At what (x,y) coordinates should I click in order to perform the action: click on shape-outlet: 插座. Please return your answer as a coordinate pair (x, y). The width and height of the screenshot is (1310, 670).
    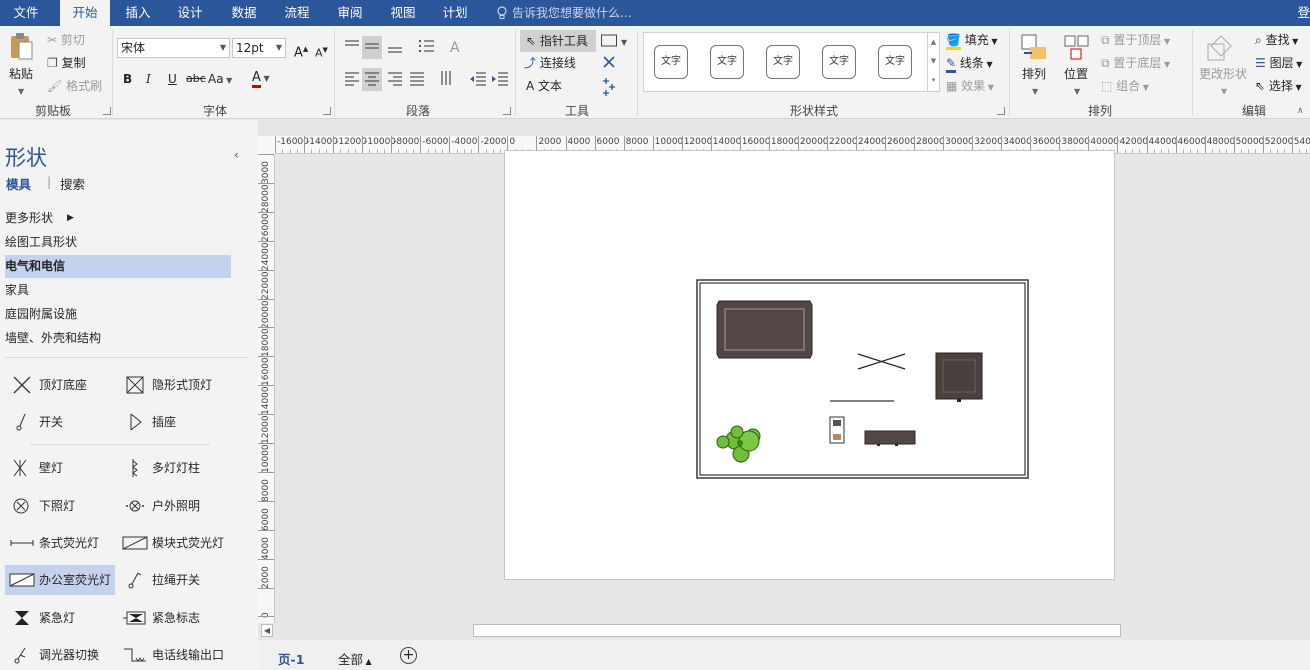
    Looking at the image, I should click on (178, 422).